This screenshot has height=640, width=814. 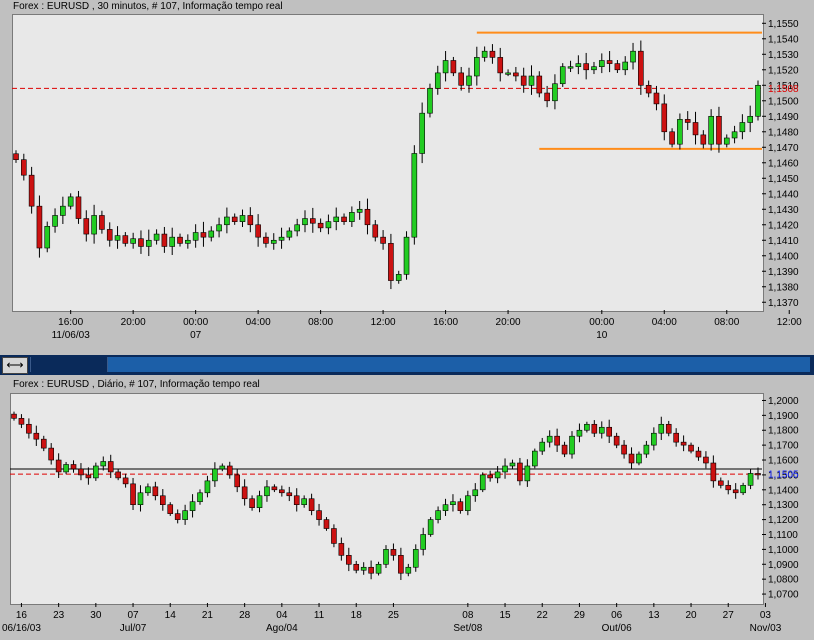 I want to click on y-tick-label: 1,0900, so click(x=783, y=565).